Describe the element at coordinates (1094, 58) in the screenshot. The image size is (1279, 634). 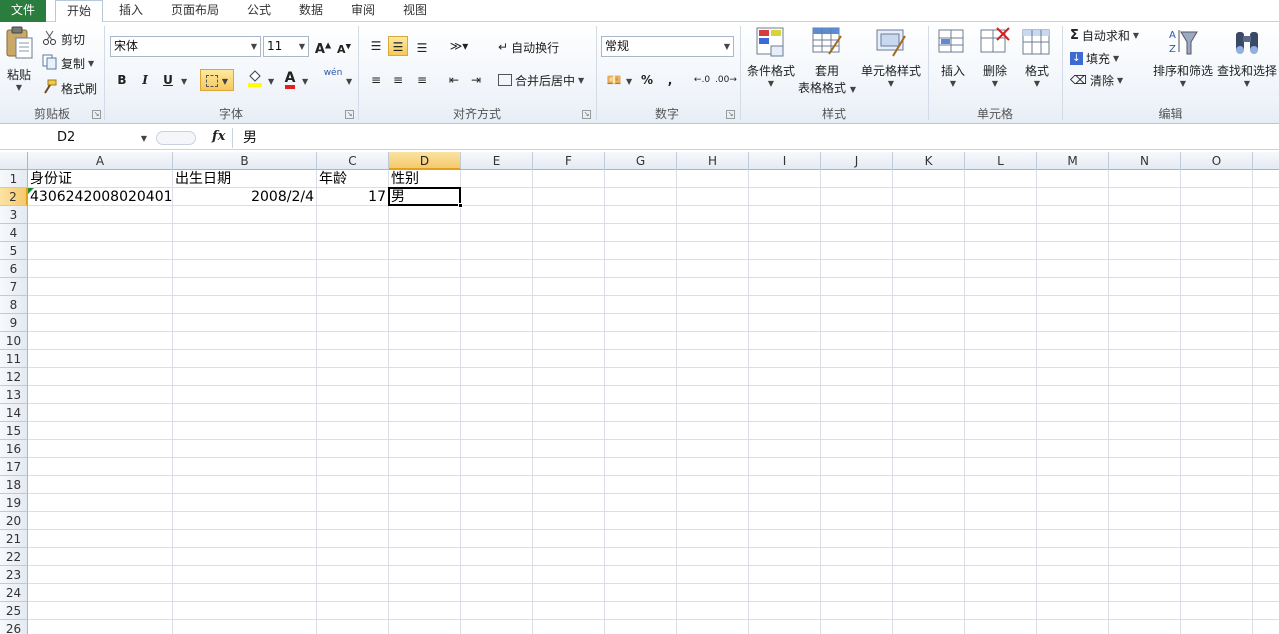
I see `fill-button: ↓ 填充 ▼` at that location.